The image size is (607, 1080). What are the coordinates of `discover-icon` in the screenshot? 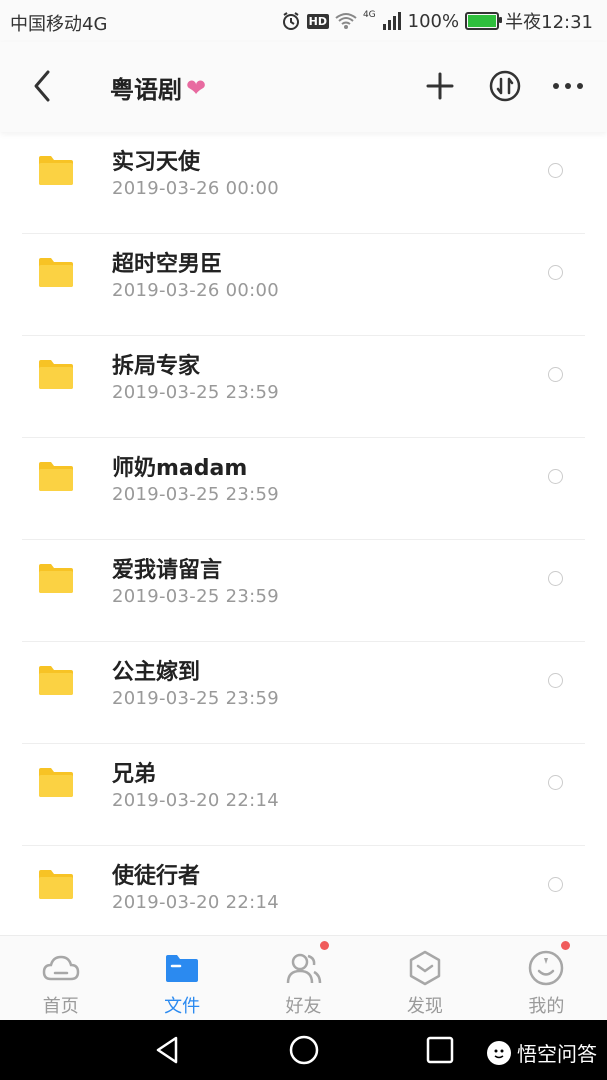 It's located at (425, 968).